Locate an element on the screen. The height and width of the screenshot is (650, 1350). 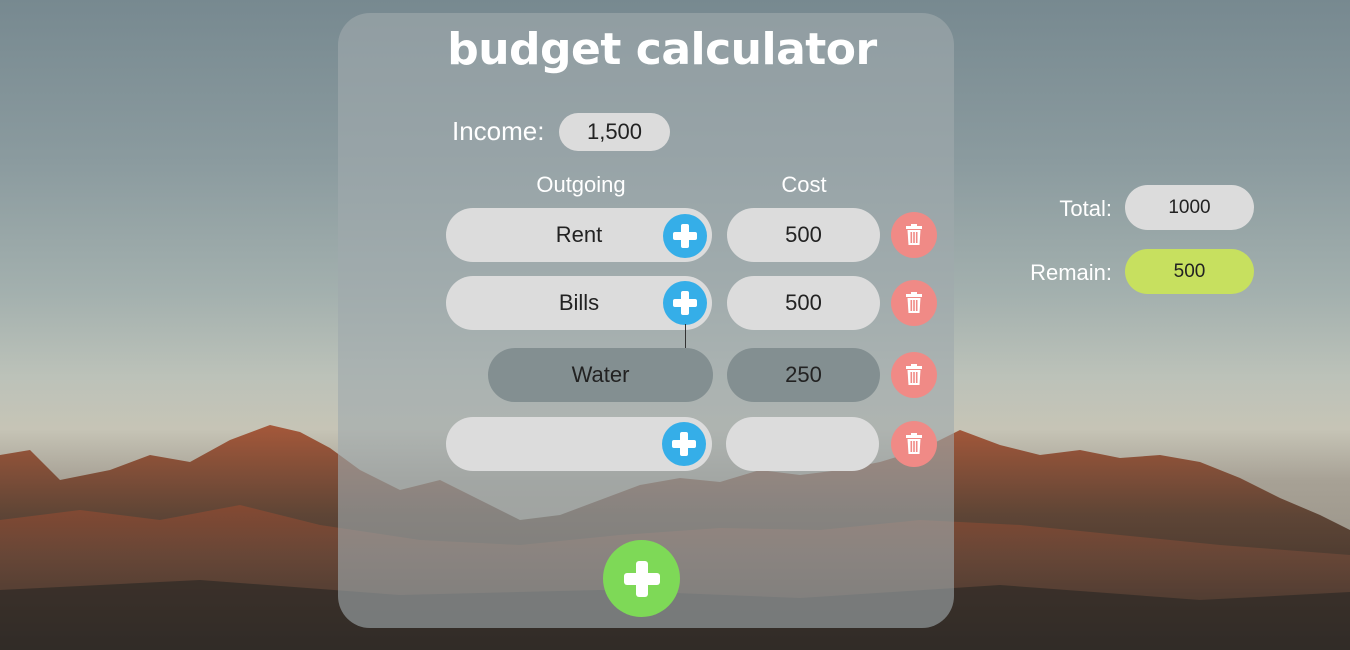
cost-input is located at coordinates (802, 444).